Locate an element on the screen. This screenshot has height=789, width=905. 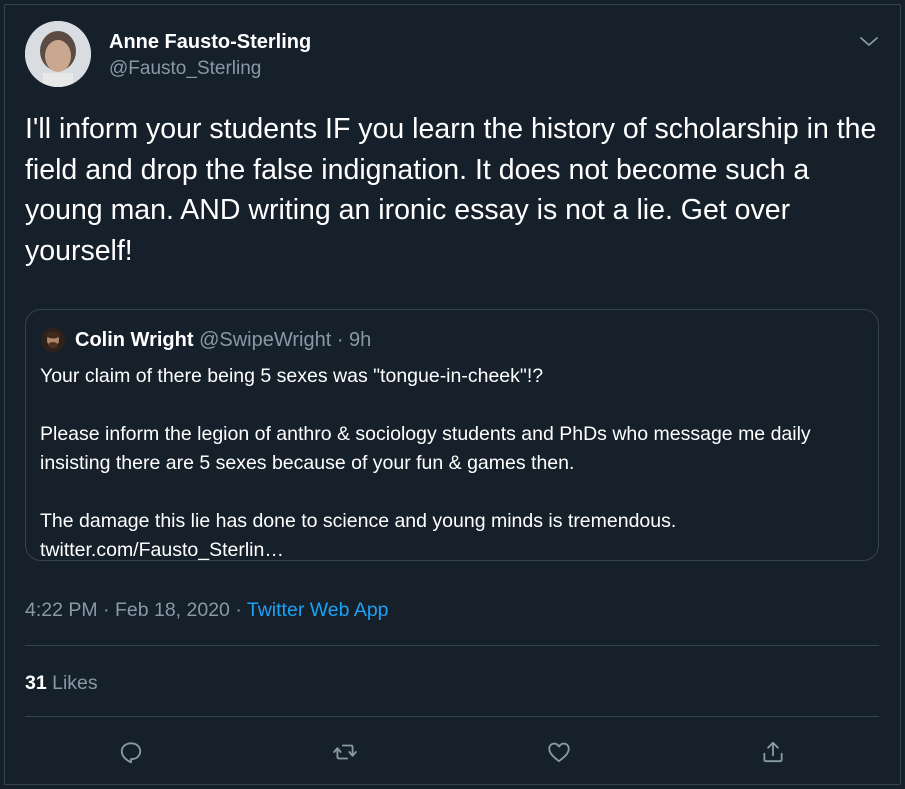
quoted-author-handle: @SwipeWright is located at coordinates (265, 340).